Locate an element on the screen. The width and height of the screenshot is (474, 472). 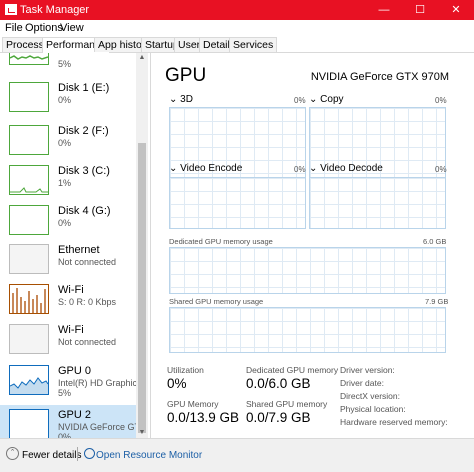
physical-location-label: Physical location: is located at coordinates (373, 409).